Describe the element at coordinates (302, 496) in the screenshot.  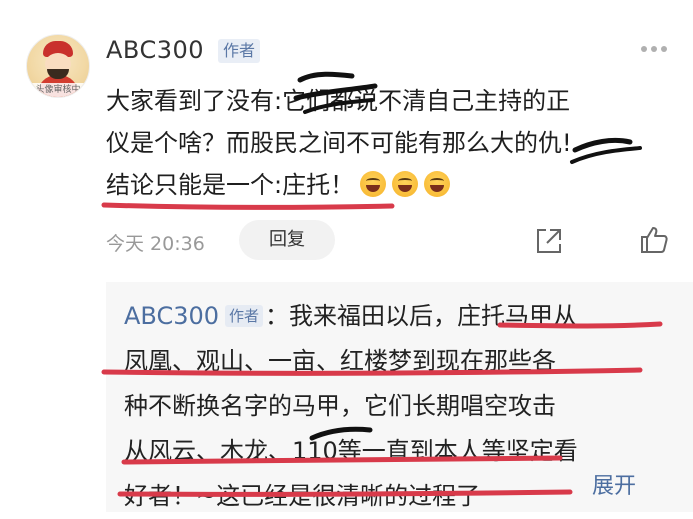
I see `reply-line: 好者！~这已经是很清晰的过程了` at that location.